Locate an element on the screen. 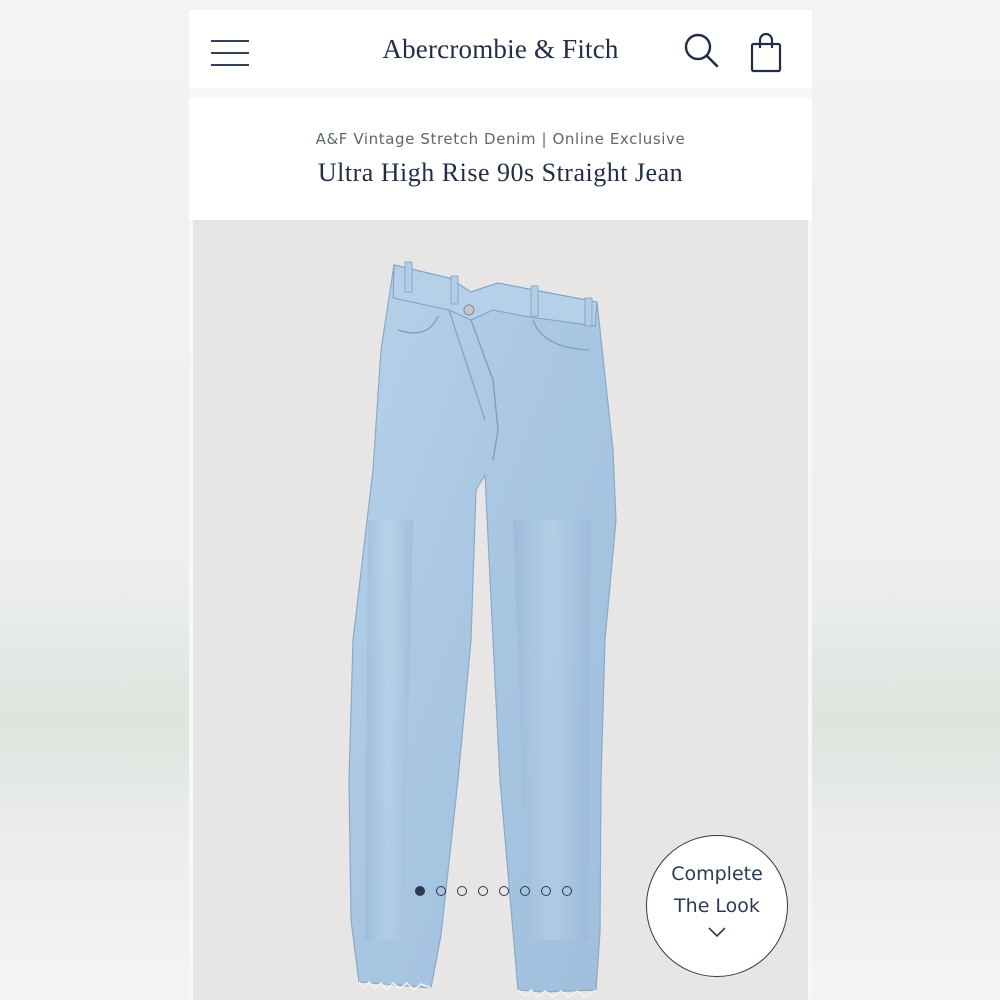 Image resolution: width=1000 pixels, height=1000 pixels. shopping-bag-button is located at coordinates (767, 53).